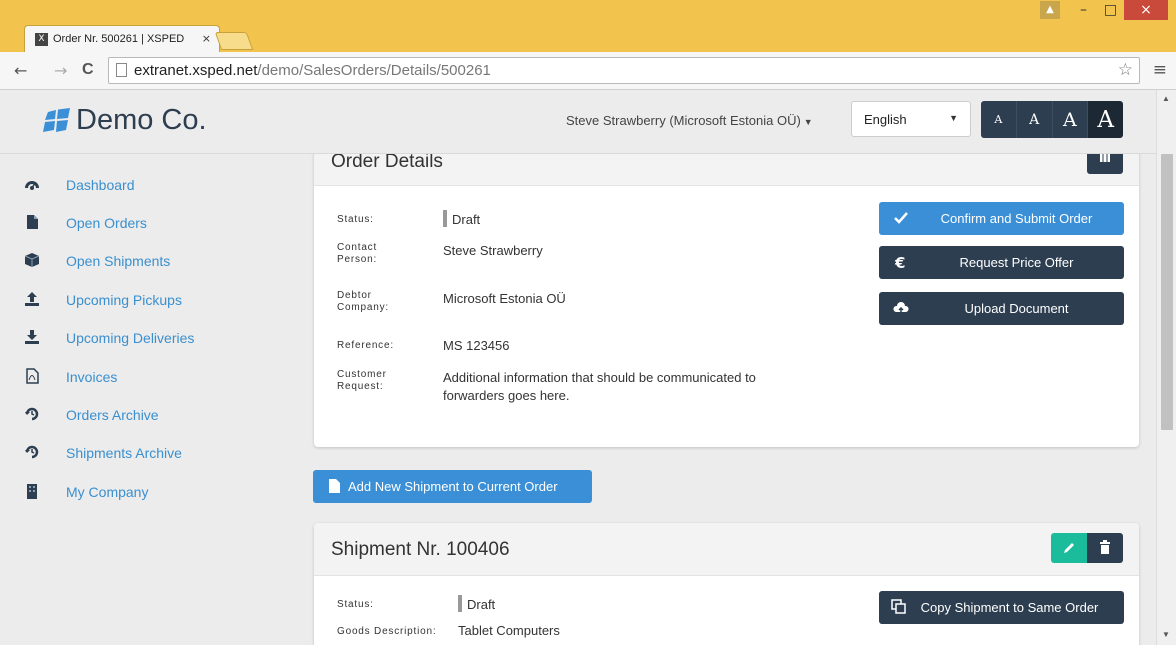 Image resolution: width=1176 pixels, height=645 pixels. I want to click on browser-tab: X Order Nr. 500261 | XSPED ×, so click(122, 39).